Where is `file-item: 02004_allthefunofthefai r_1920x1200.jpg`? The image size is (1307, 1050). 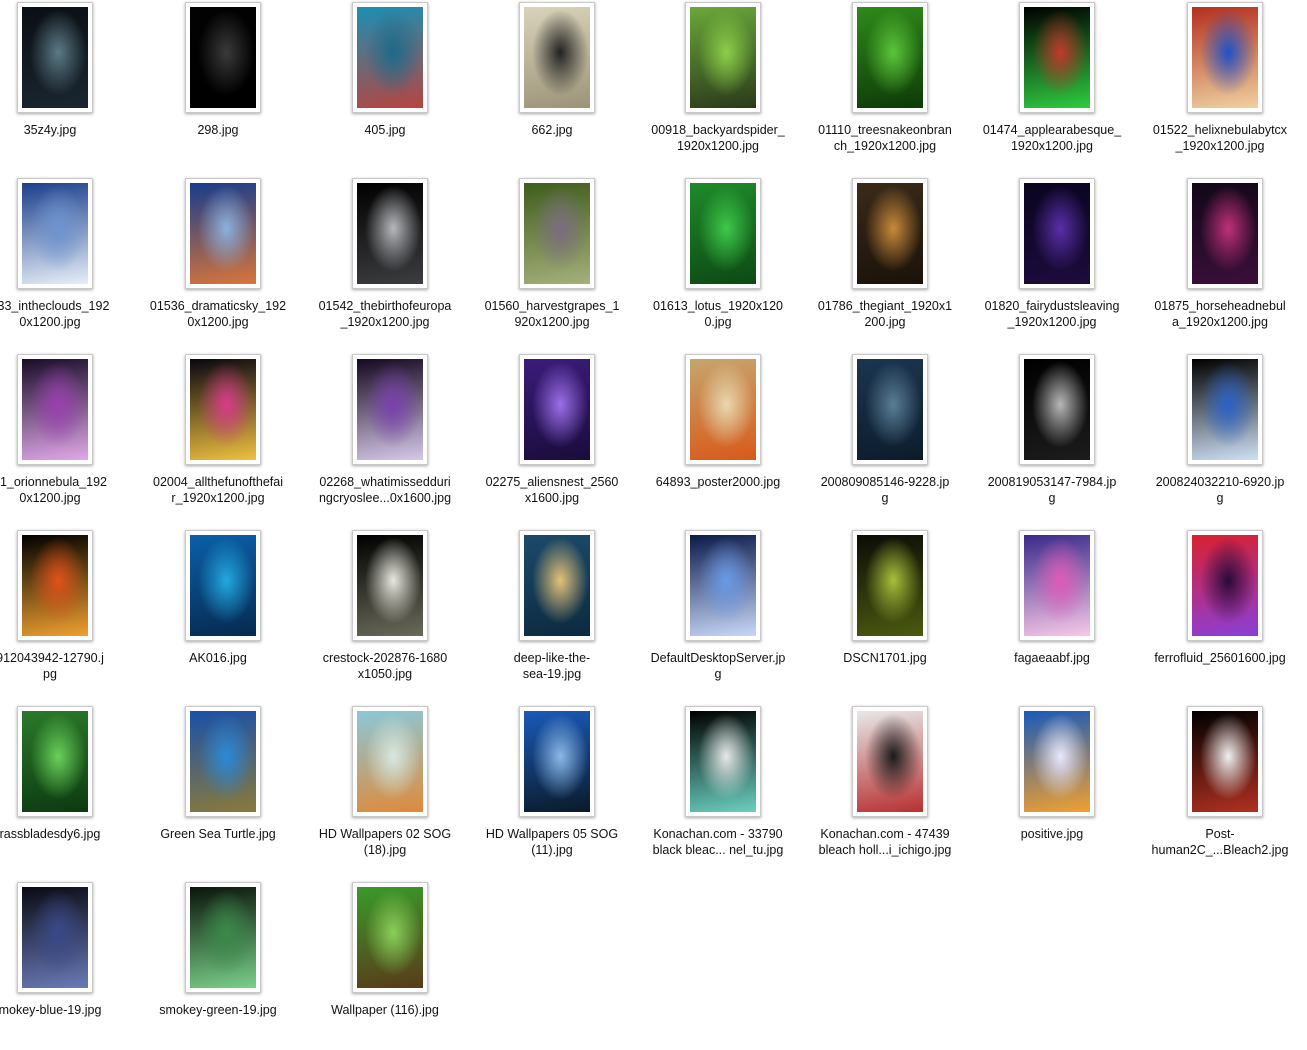 file-item: 02004_allthefunofthefai r_1920x1200.jpg is located at coordinates (218, 437).